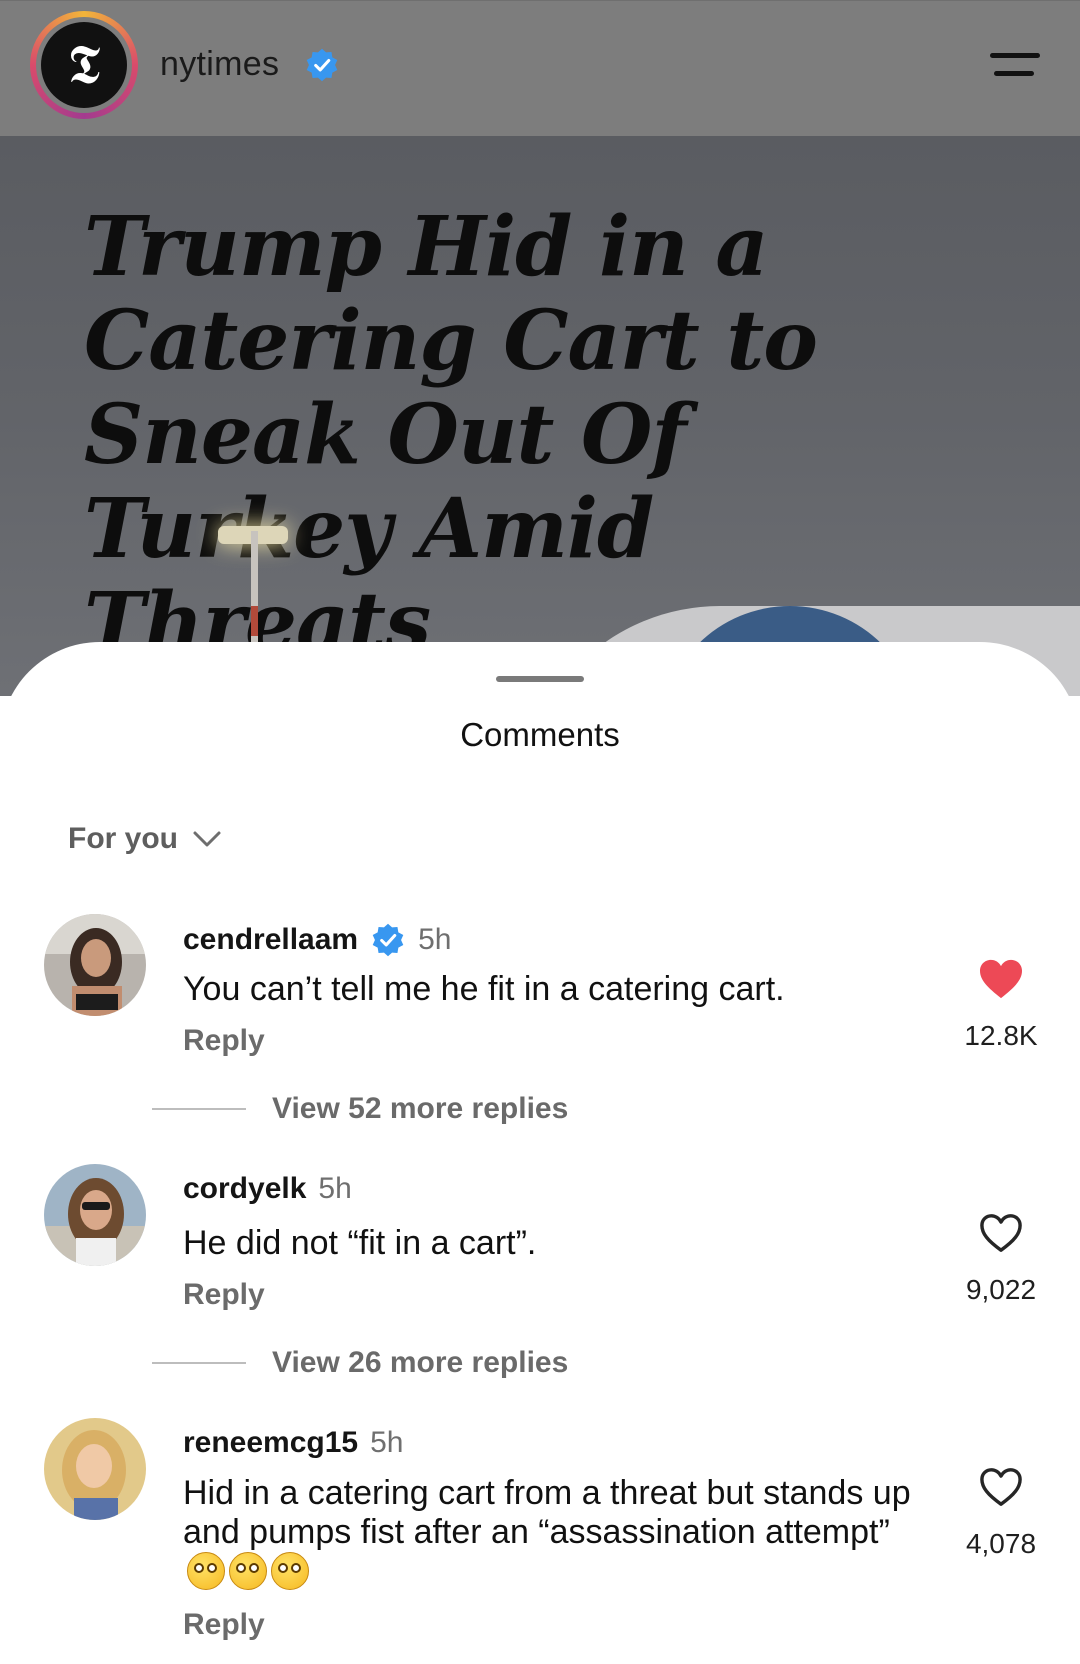 The height and width of the screenshot is (1664, 1080). I want to click on filter-label: For you, so click(123, 838).